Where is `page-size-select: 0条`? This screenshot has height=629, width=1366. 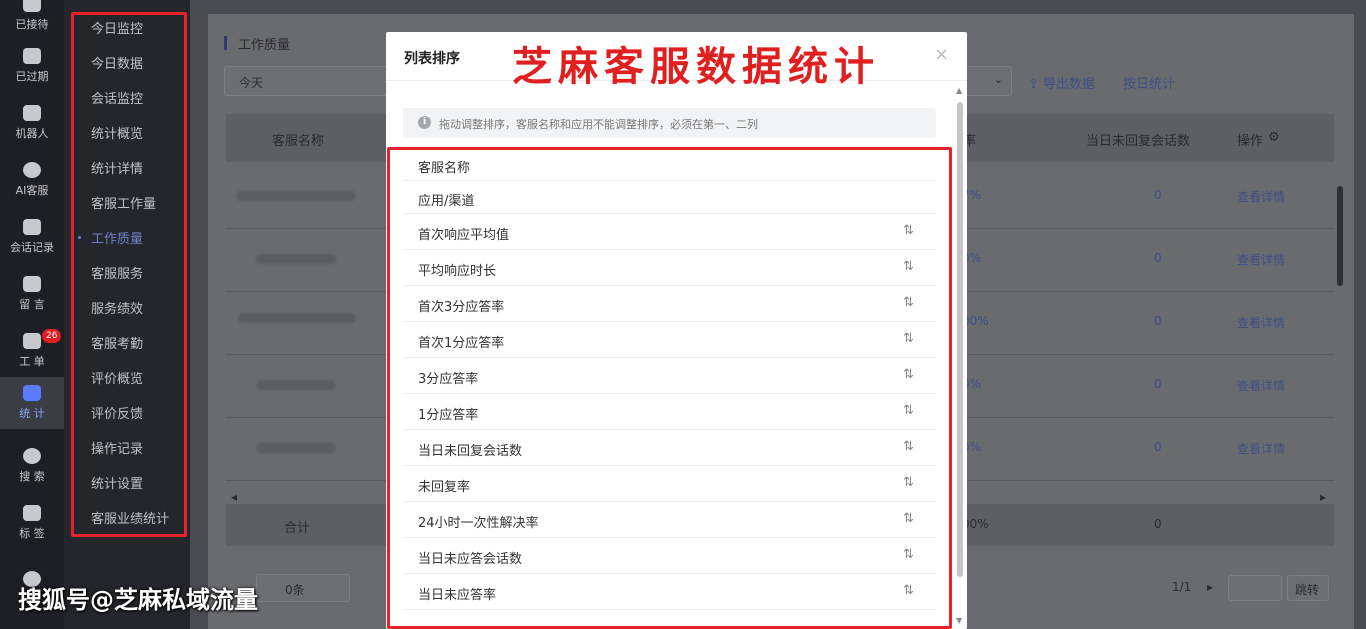
page-size-select: 0条 is located at coordinates (303, 588).